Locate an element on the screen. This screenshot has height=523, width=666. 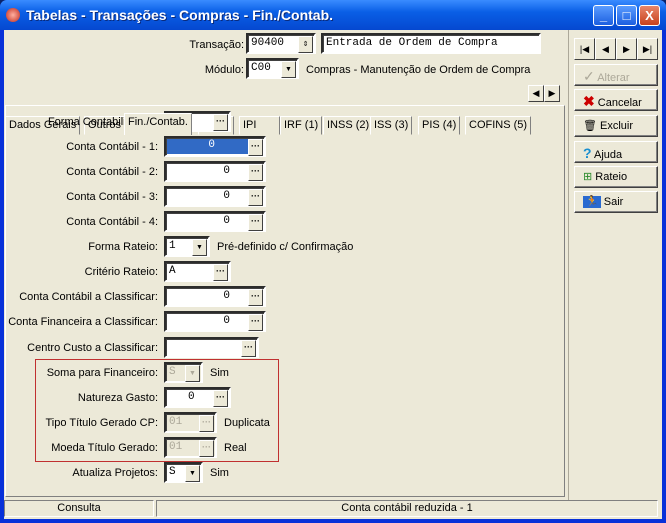
excluir-button: 🗑 Excluir is located at coordinates (616, 126).